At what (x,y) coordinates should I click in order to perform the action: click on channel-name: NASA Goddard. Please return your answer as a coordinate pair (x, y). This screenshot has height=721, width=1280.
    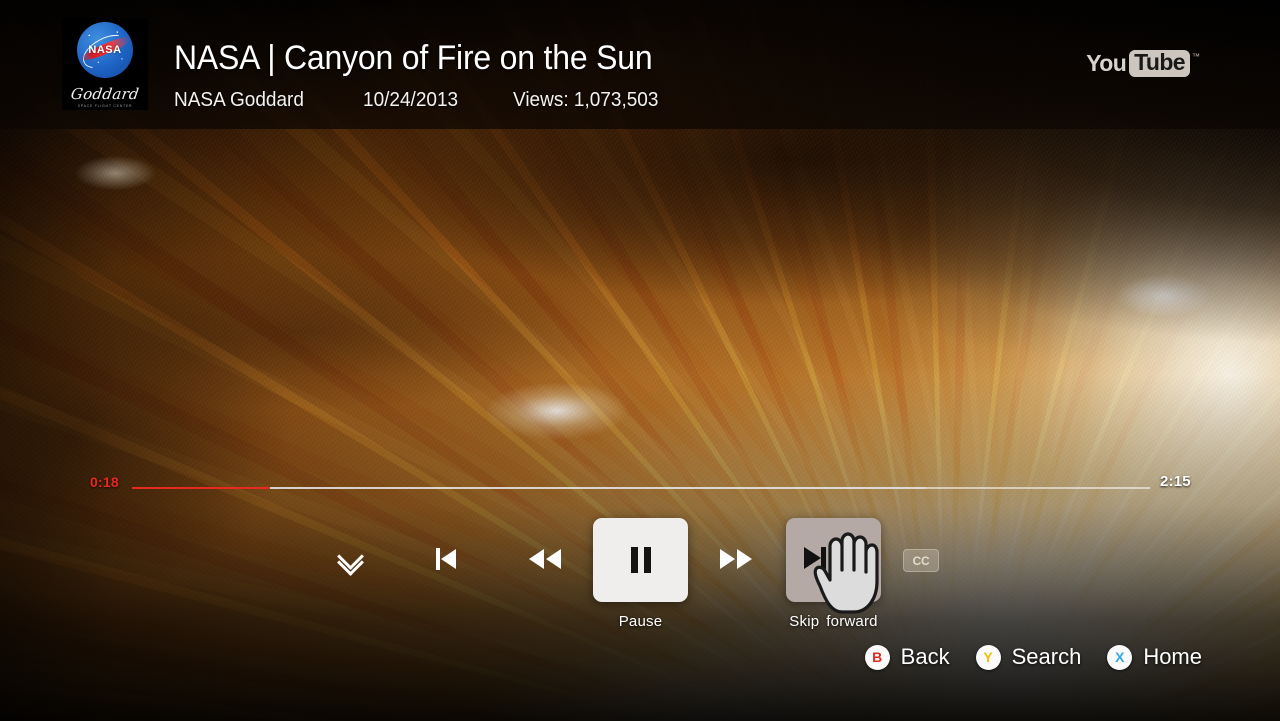
    Looking at the image, I should click on (239, 99).